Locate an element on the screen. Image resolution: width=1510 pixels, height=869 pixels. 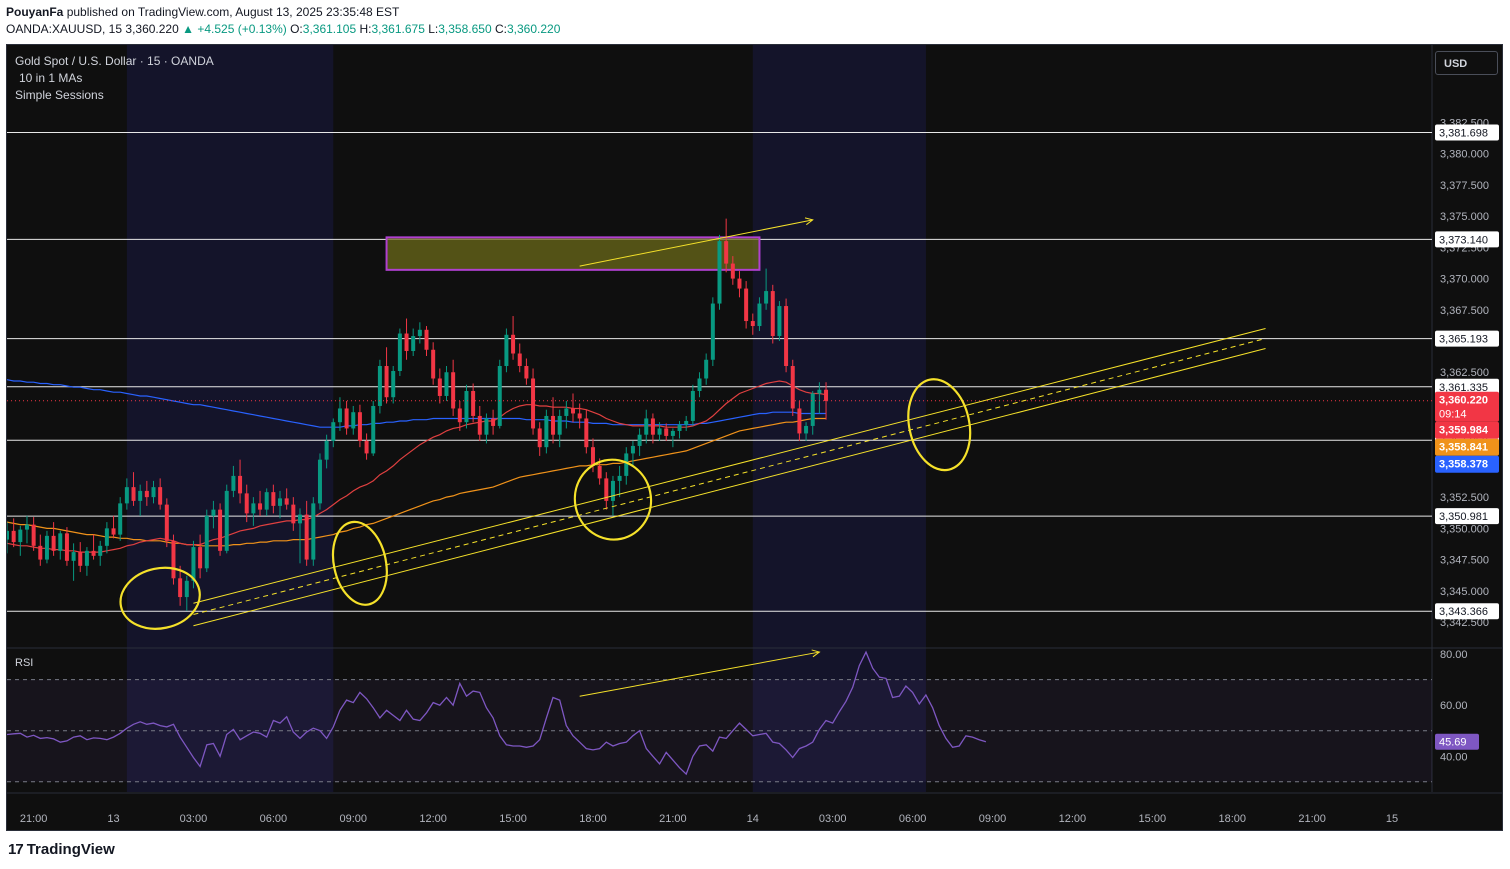
price-tick-label: 3,362.500 is located at coordinates (1464, 373).